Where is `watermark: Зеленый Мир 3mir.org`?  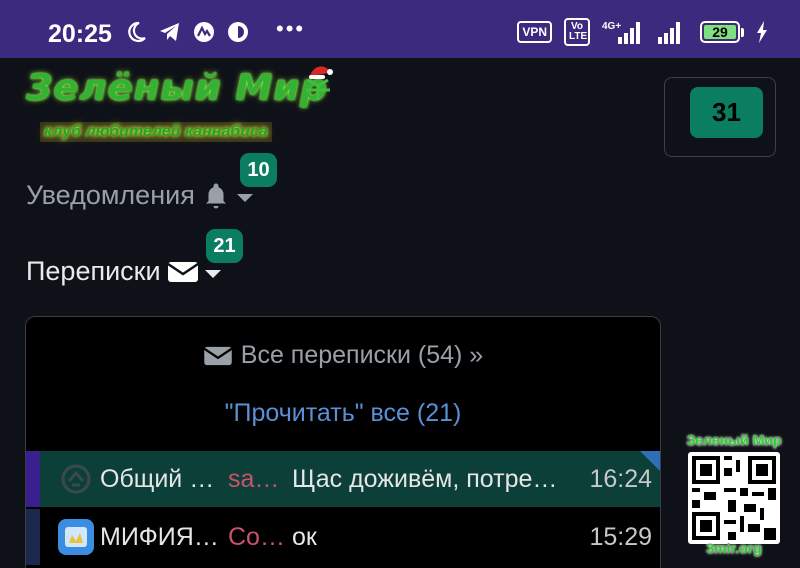
watermark: Зеленый Мир 3mir.org is located at coordinates (734, 497).